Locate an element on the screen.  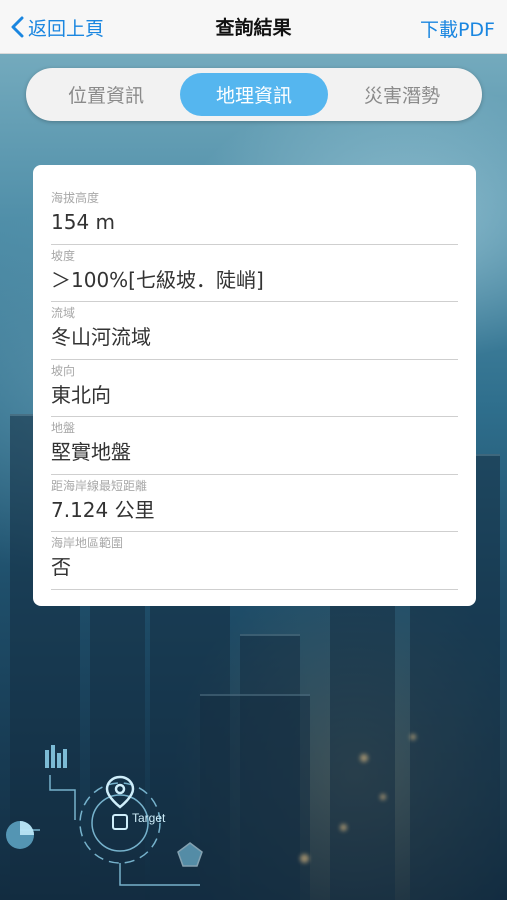
field-elevation: 海拔高度 154 m is located at coordinates (254, 216).